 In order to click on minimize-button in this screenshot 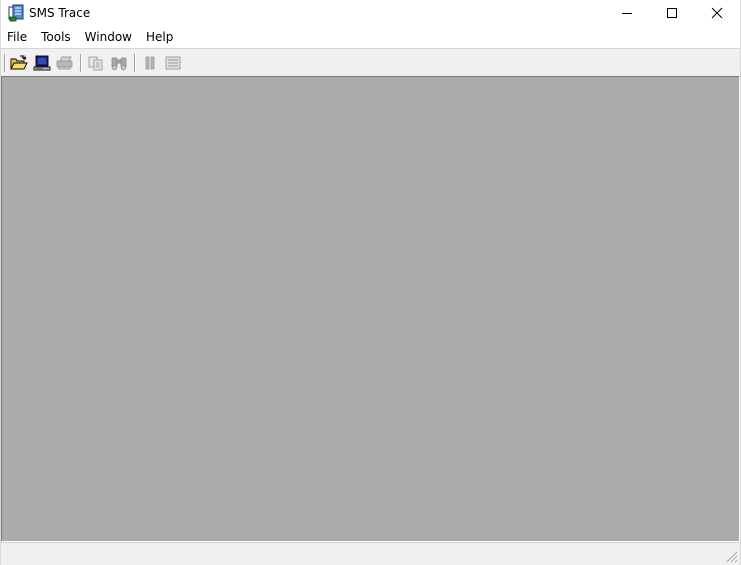, I will do `click(627, 13)`.